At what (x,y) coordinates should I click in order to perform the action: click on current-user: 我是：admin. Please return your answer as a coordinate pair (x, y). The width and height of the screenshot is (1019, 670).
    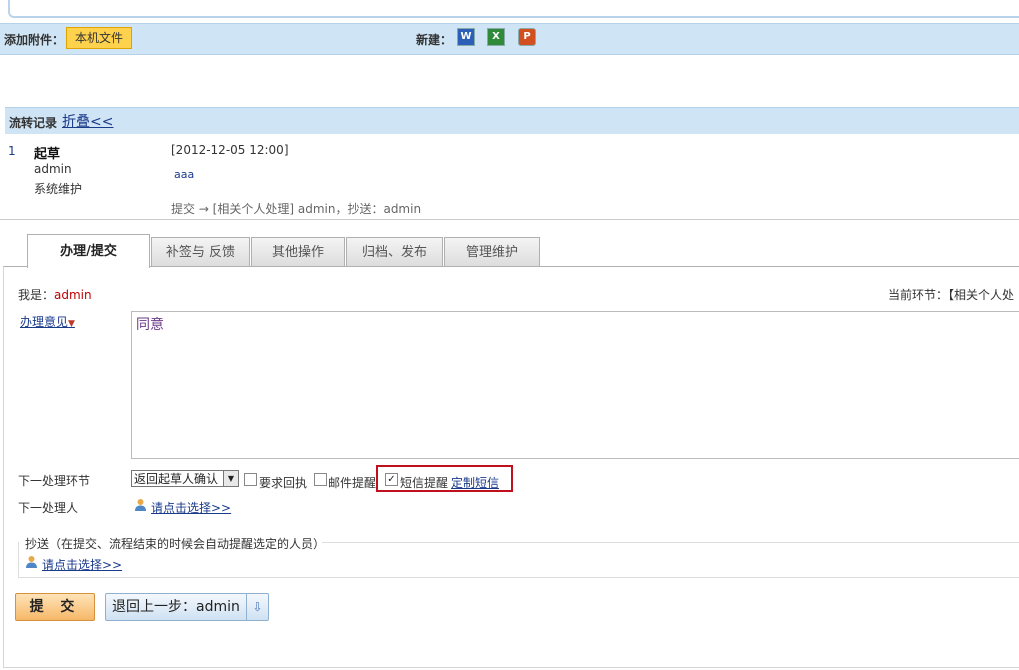
    Looking at the image, I should click on (55, 294).